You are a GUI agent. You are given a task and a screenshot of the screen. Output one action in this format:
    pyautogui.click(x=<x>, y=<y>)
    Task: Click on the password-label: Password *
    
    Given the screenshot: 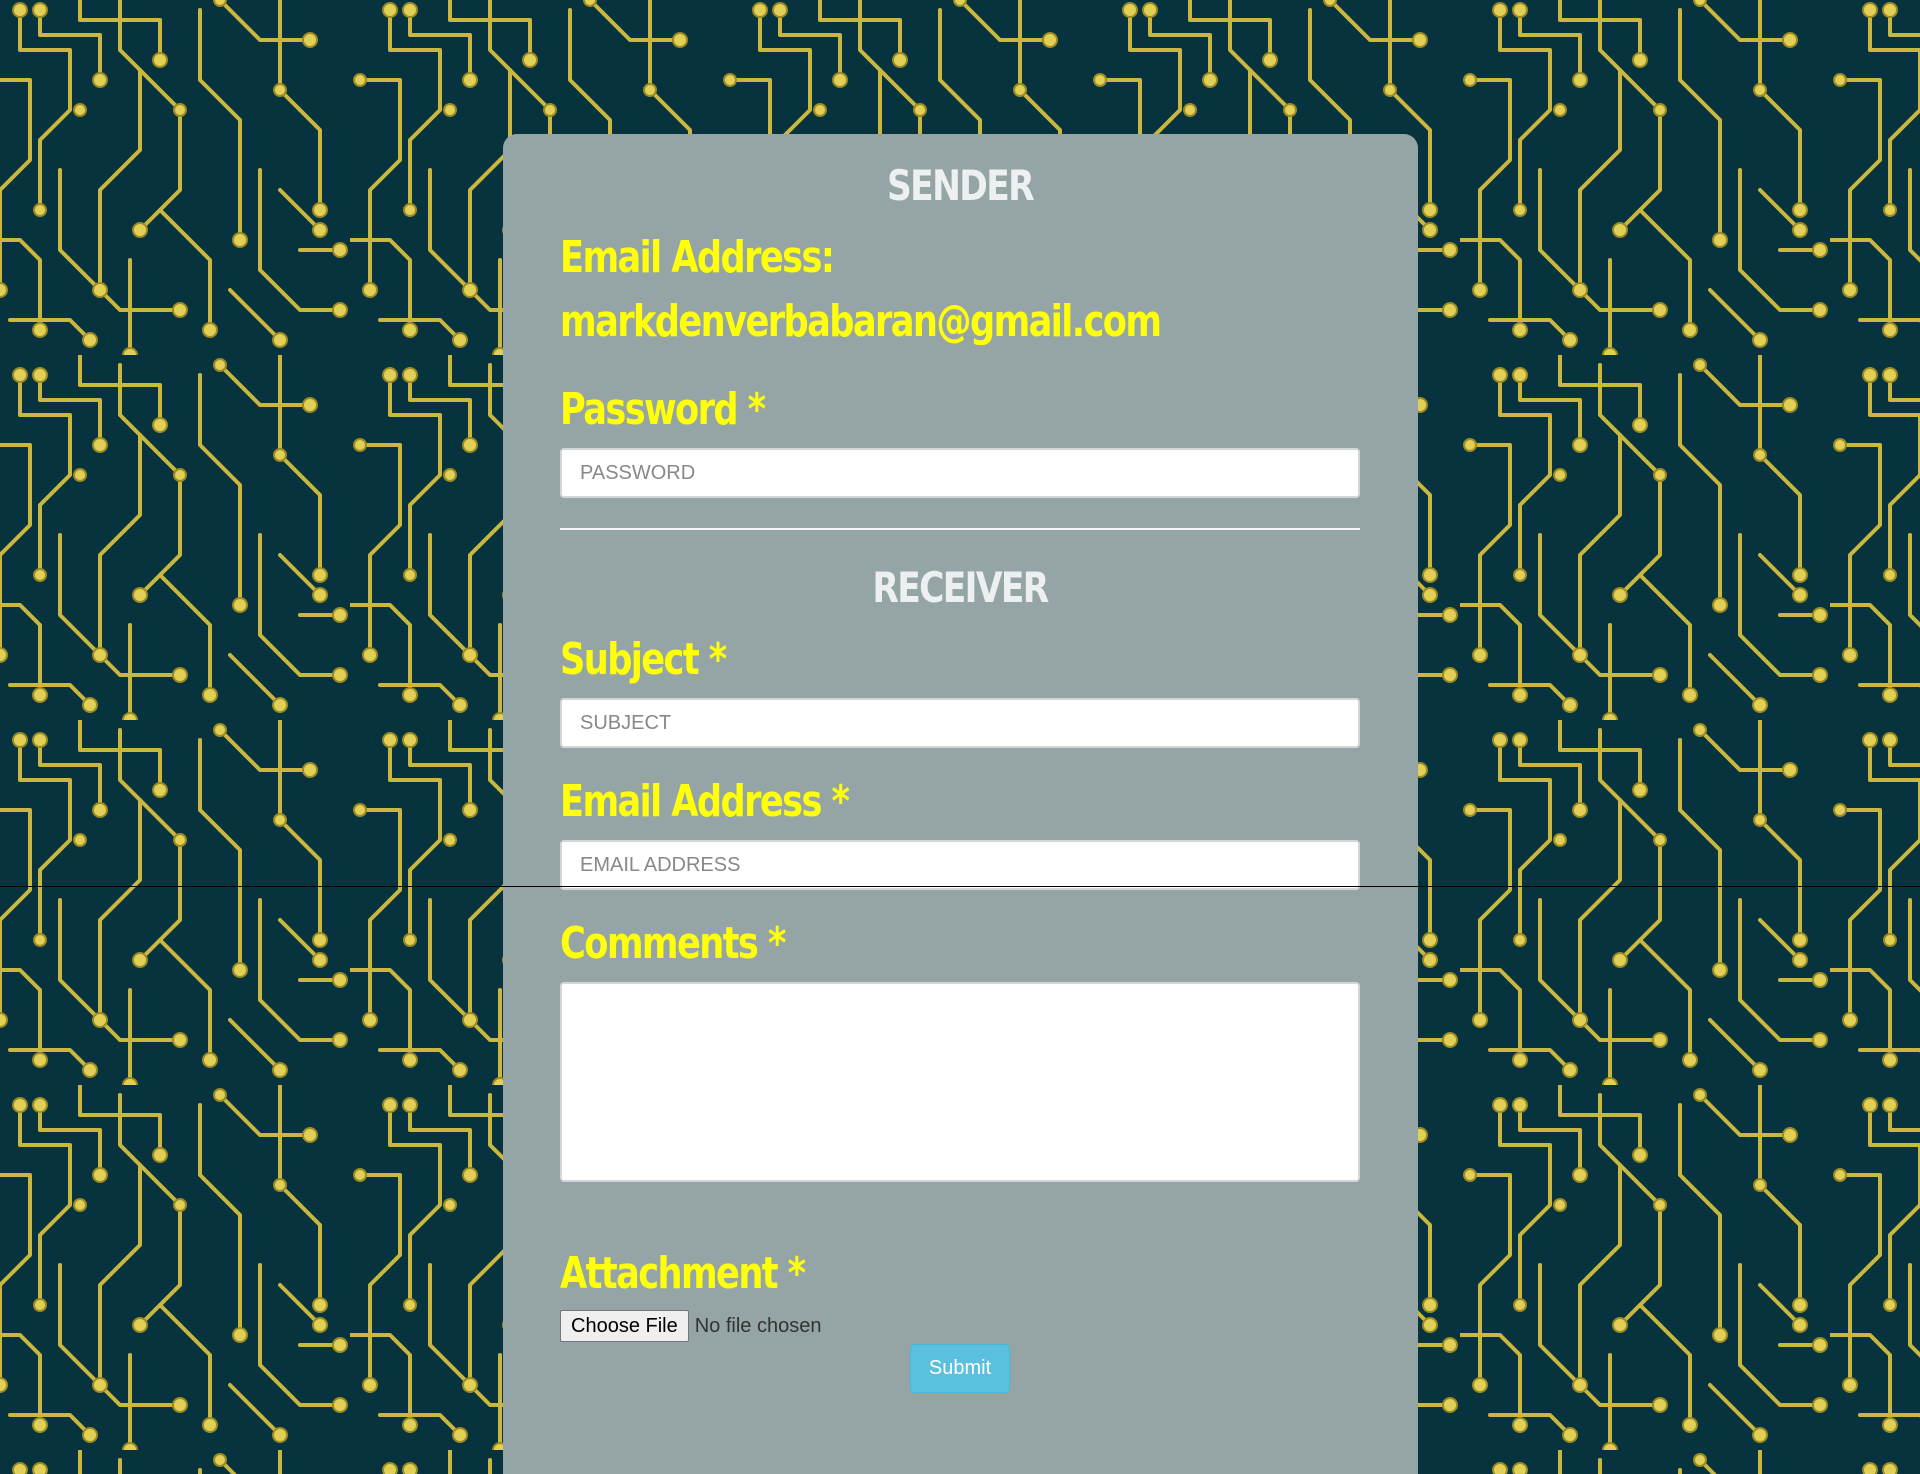 What is the action you would take?
    pyautogui.click(x=663, y=409)
    